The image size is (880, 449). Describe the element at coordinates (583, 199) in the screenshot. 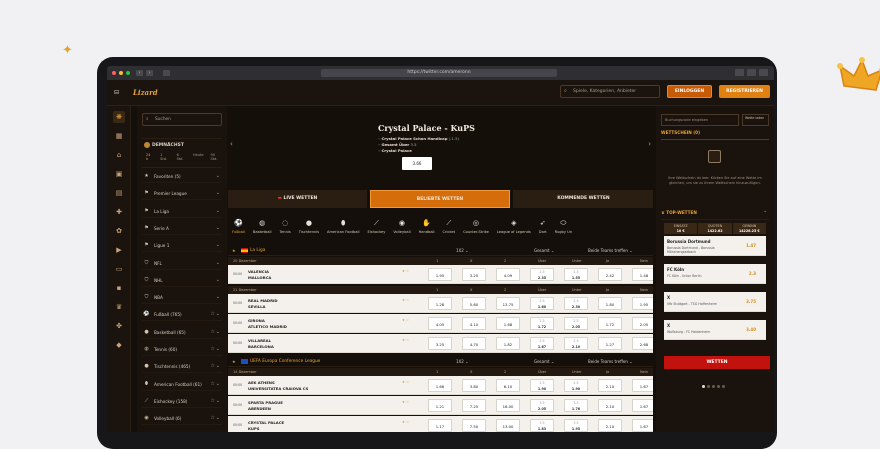

I see `tab-upcoming: KOMMENDE WETTEN` at that location.